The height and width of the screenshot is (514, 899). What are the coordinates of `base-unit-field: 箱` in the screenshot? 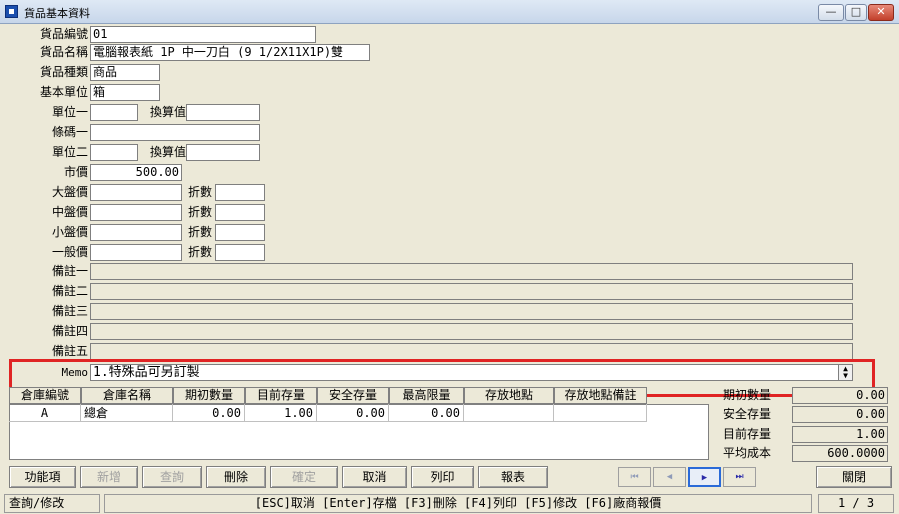 It's located at (125, 92).